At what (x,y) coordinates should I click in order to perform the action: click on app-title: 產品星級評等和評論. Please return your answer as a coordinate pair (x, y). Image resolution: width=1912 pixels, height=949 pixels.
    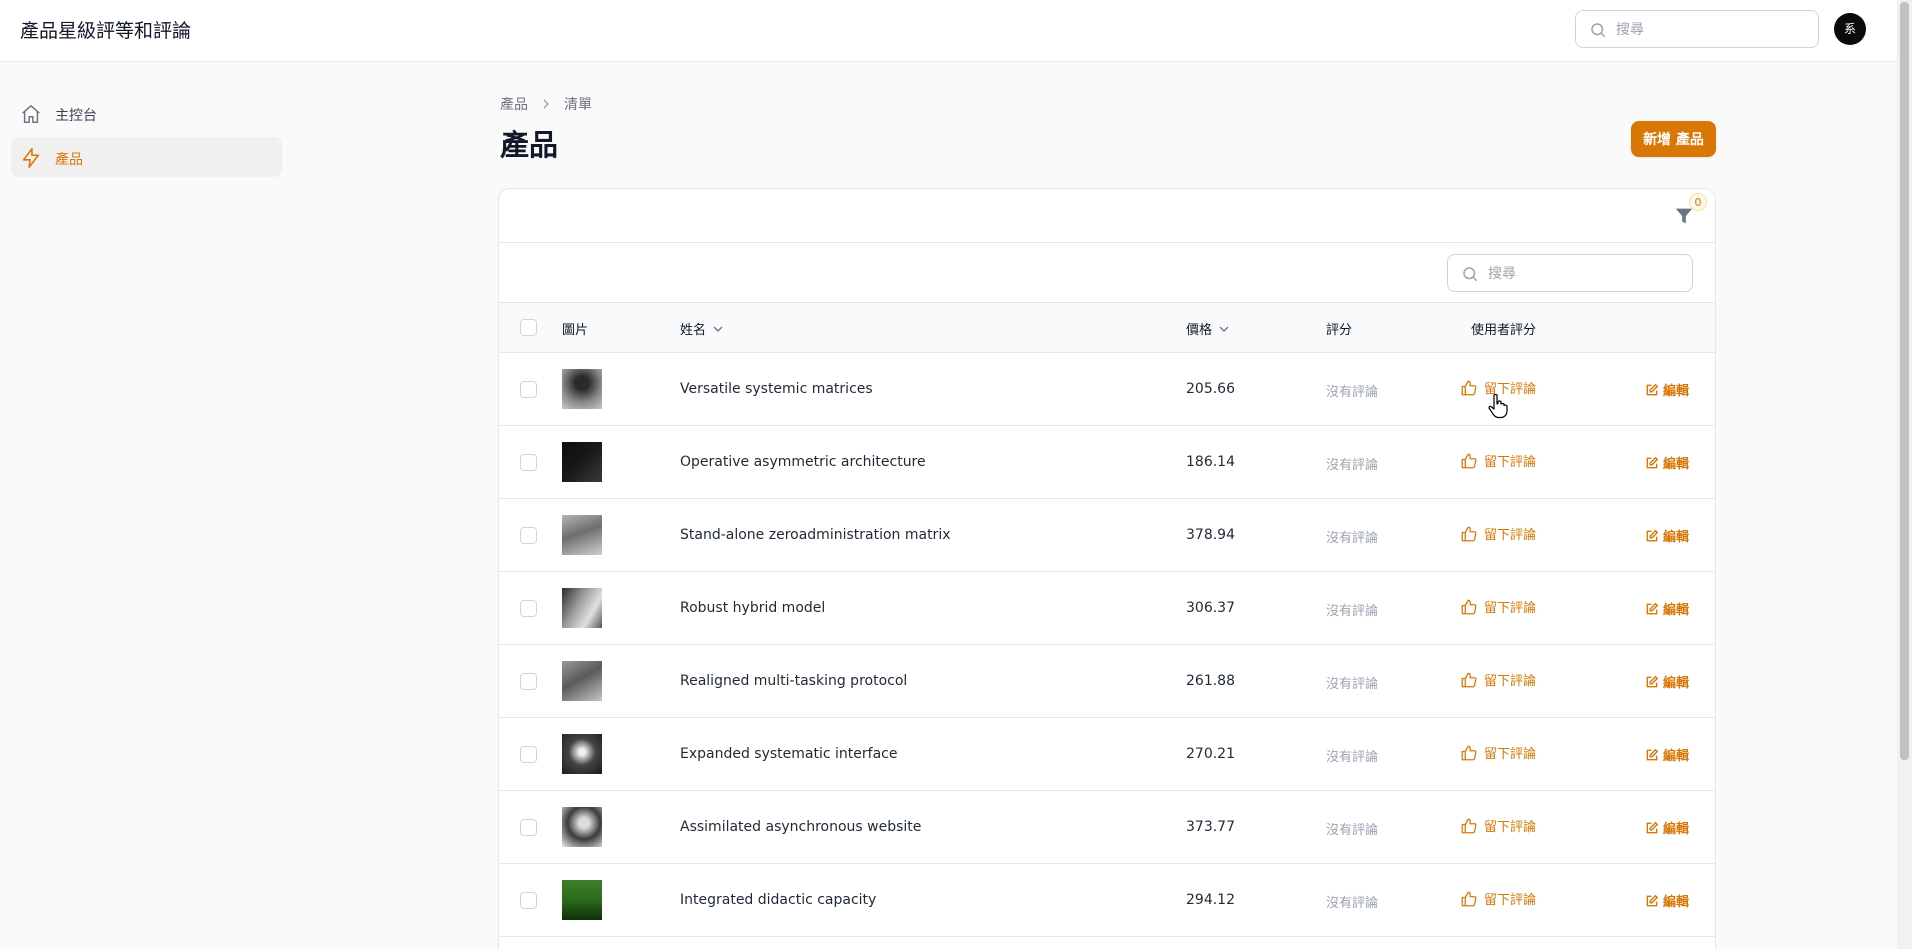
    Looking at the image, I should click on (106, 31).